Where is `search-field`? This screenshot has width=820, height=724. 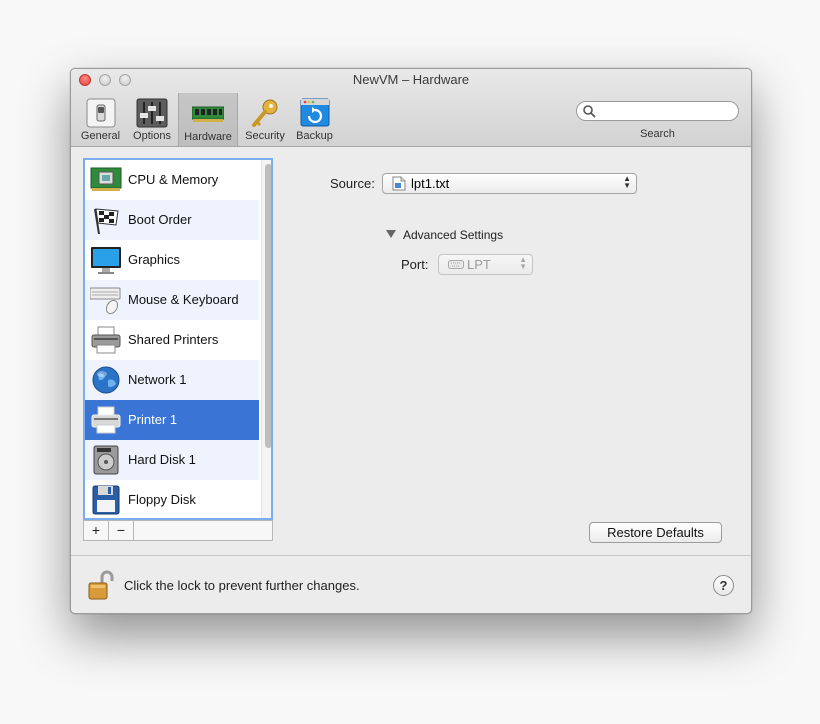
search-field is located at coordinates (657, 111).